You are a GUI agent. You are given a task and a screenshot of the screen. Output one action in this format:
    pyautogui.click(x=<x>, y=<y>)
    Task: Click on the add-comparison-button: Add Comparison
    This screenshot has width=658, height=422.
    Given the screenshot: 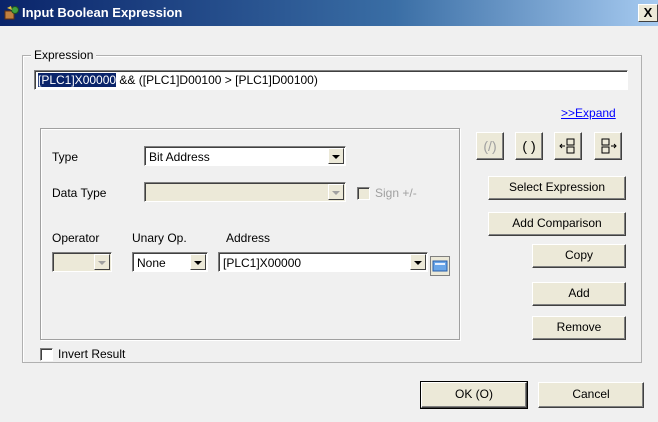 What is the action you would take?
    pyautogui.click(x=557, y=224)
    